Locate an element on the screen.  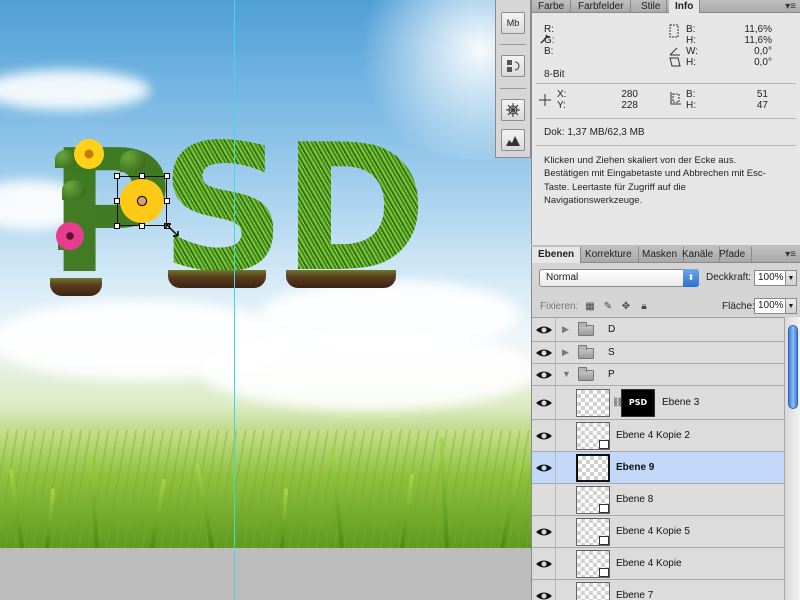
leaf is located at coordinates (74, 190).